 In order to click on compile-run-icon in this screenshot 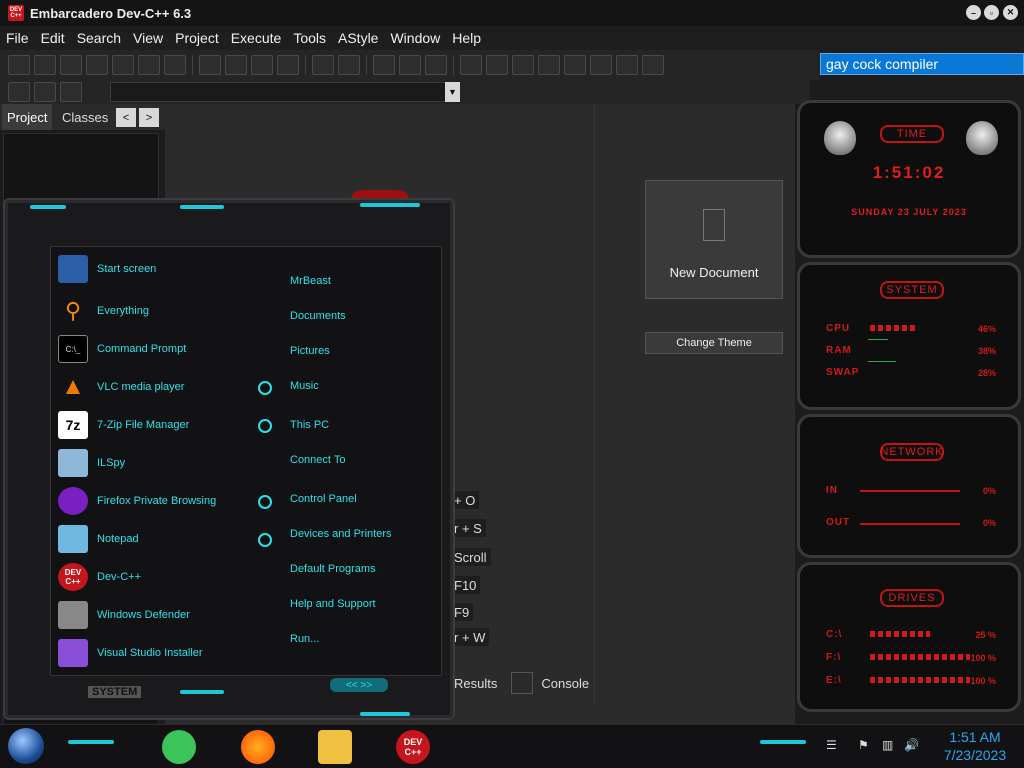, I will do `click(523, 65)`.